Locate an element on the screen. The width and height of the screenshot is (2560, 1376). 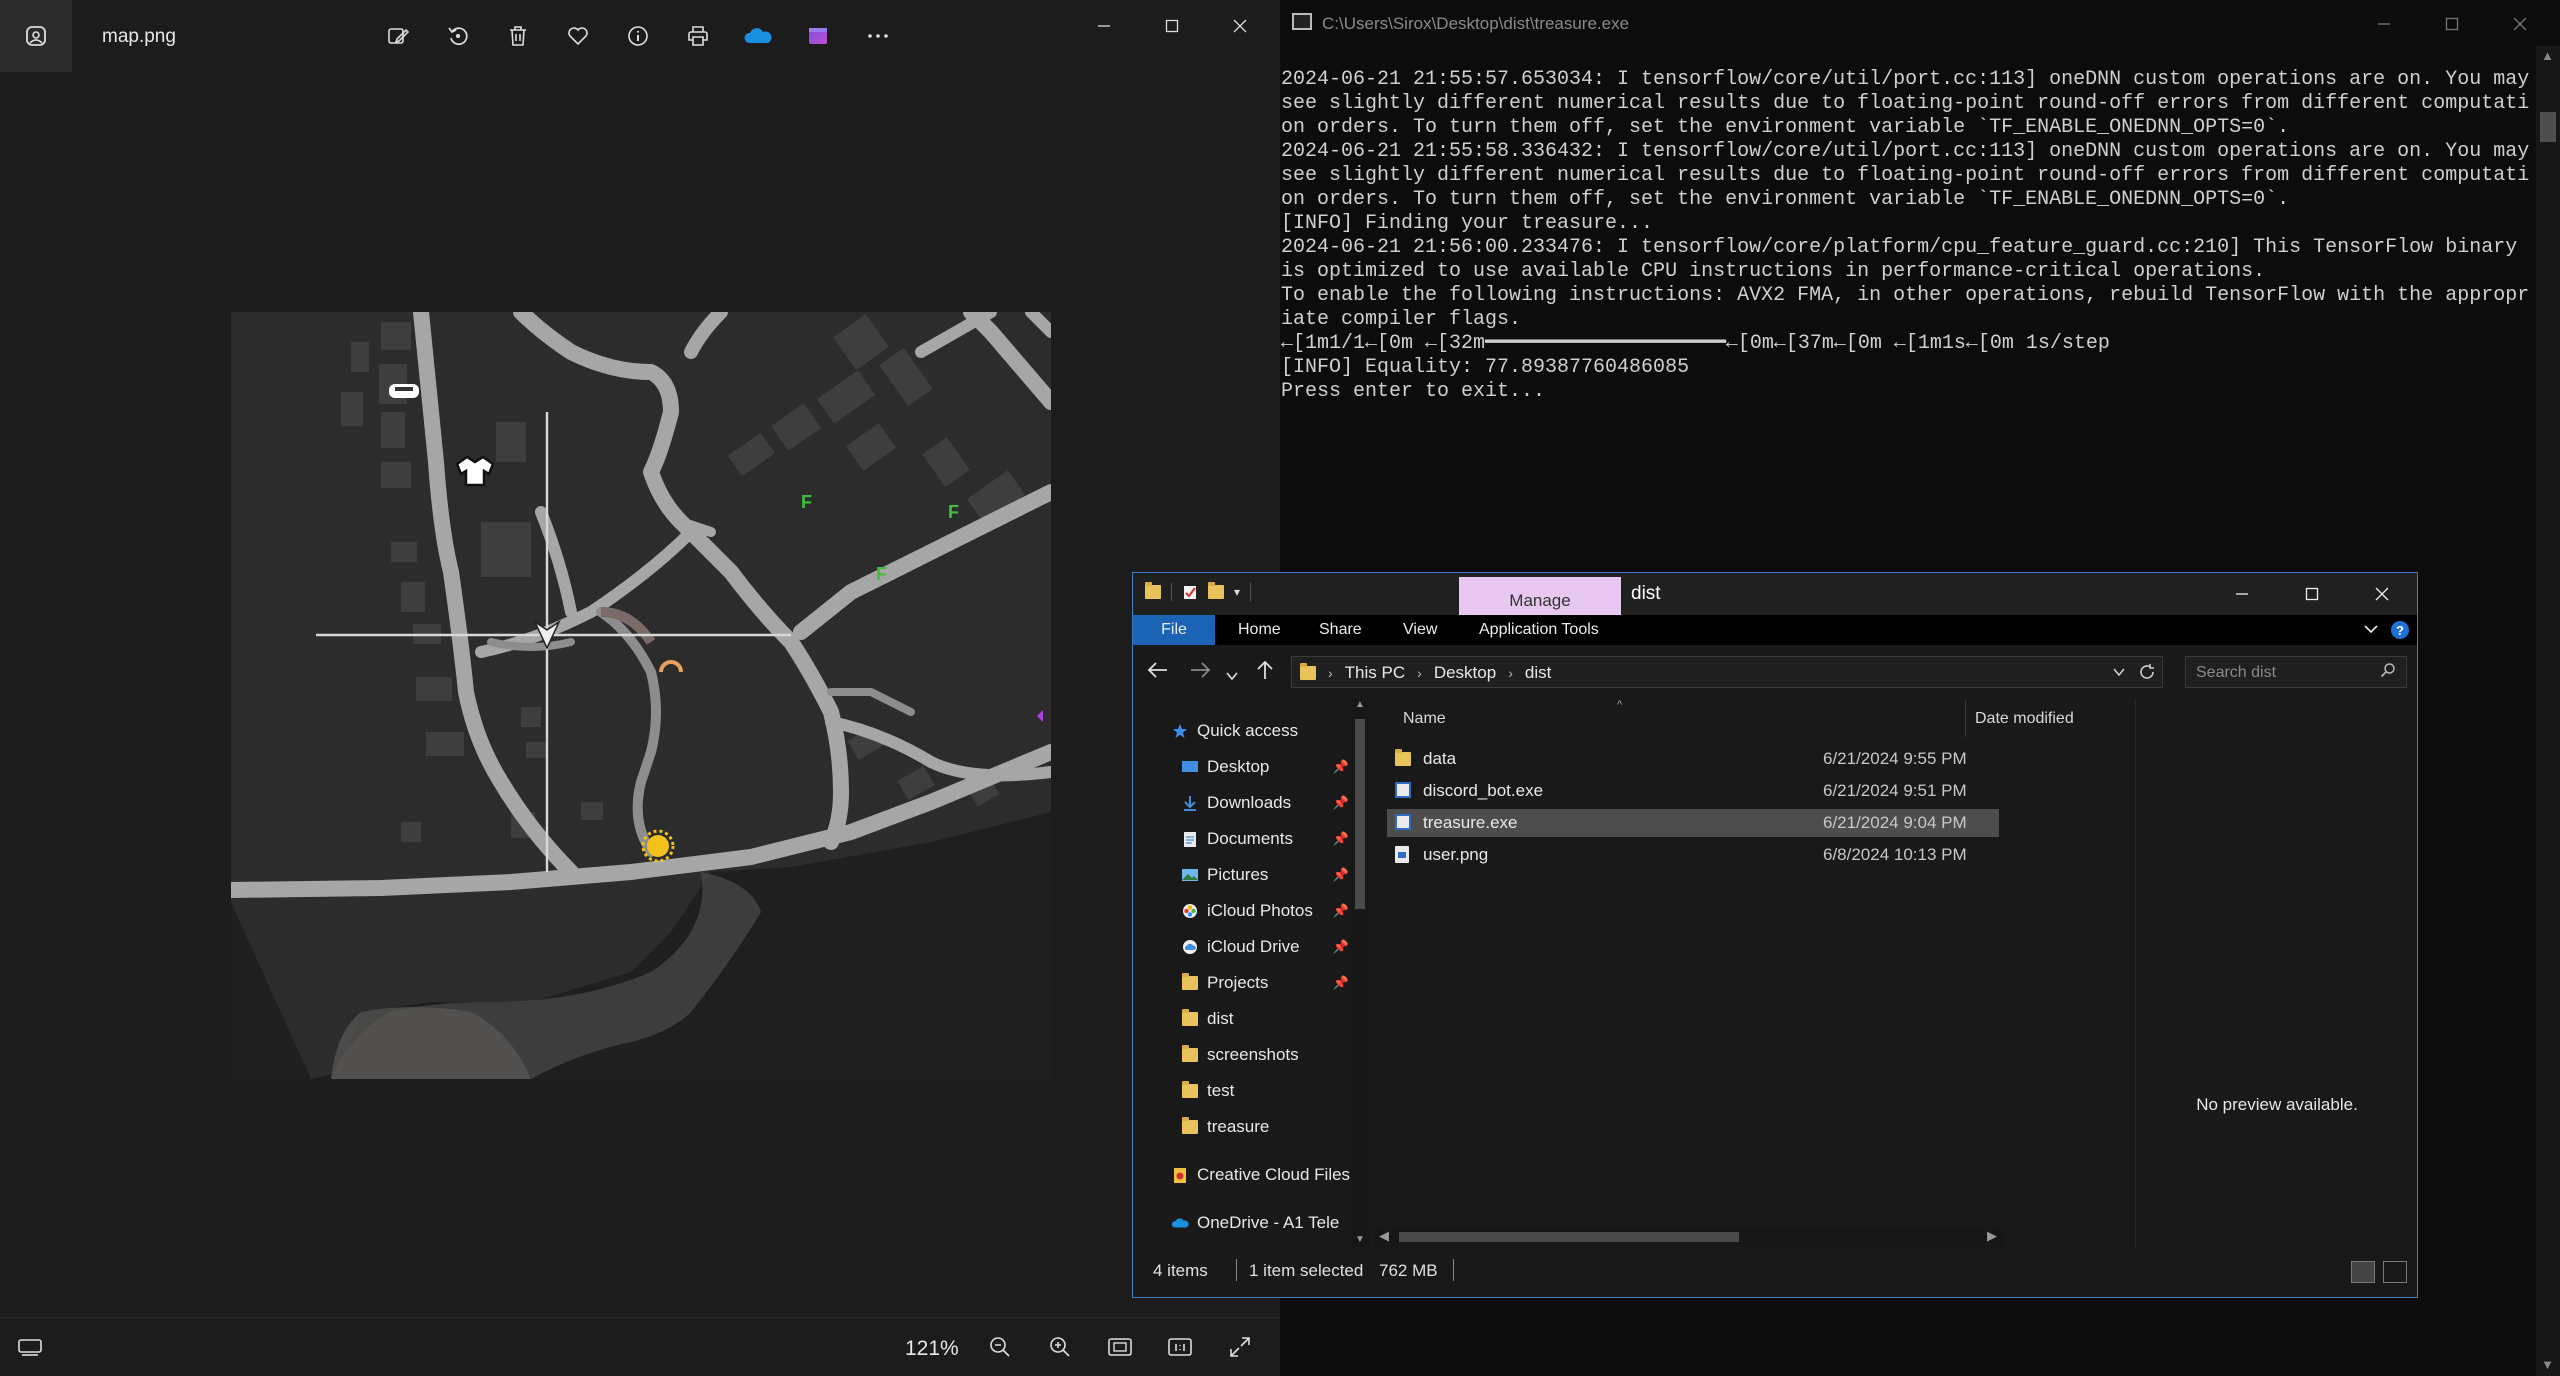
zoom-in-icon is located at coordinates (1060, 1347).